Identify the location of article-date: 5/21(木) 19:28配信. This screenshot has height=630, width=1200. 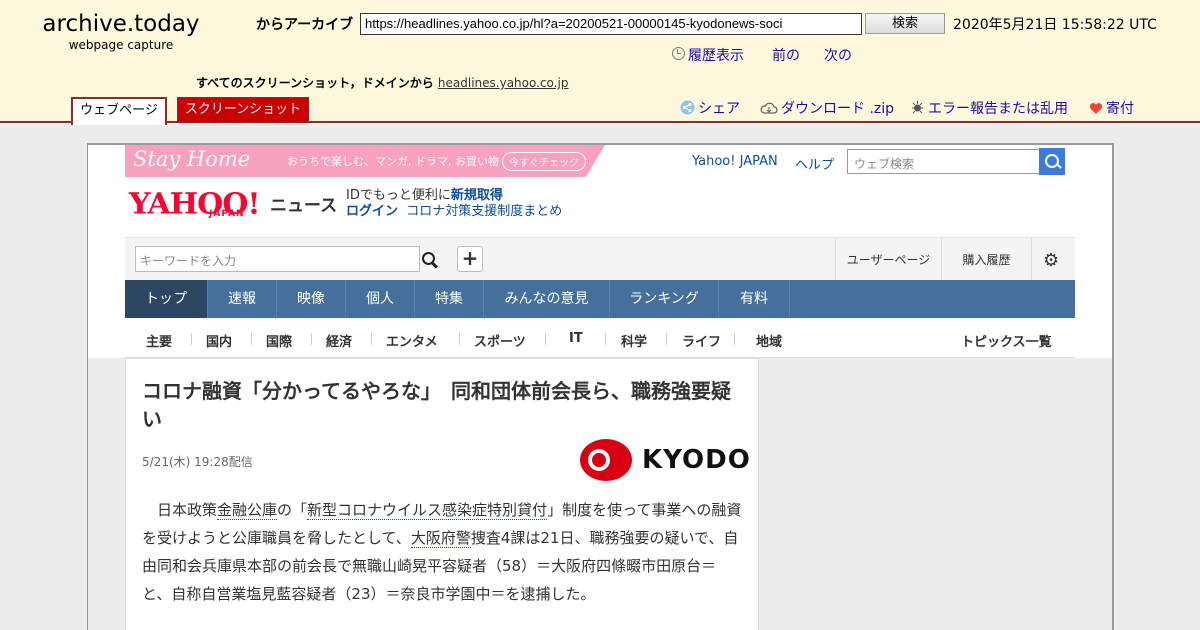
(197, 462).